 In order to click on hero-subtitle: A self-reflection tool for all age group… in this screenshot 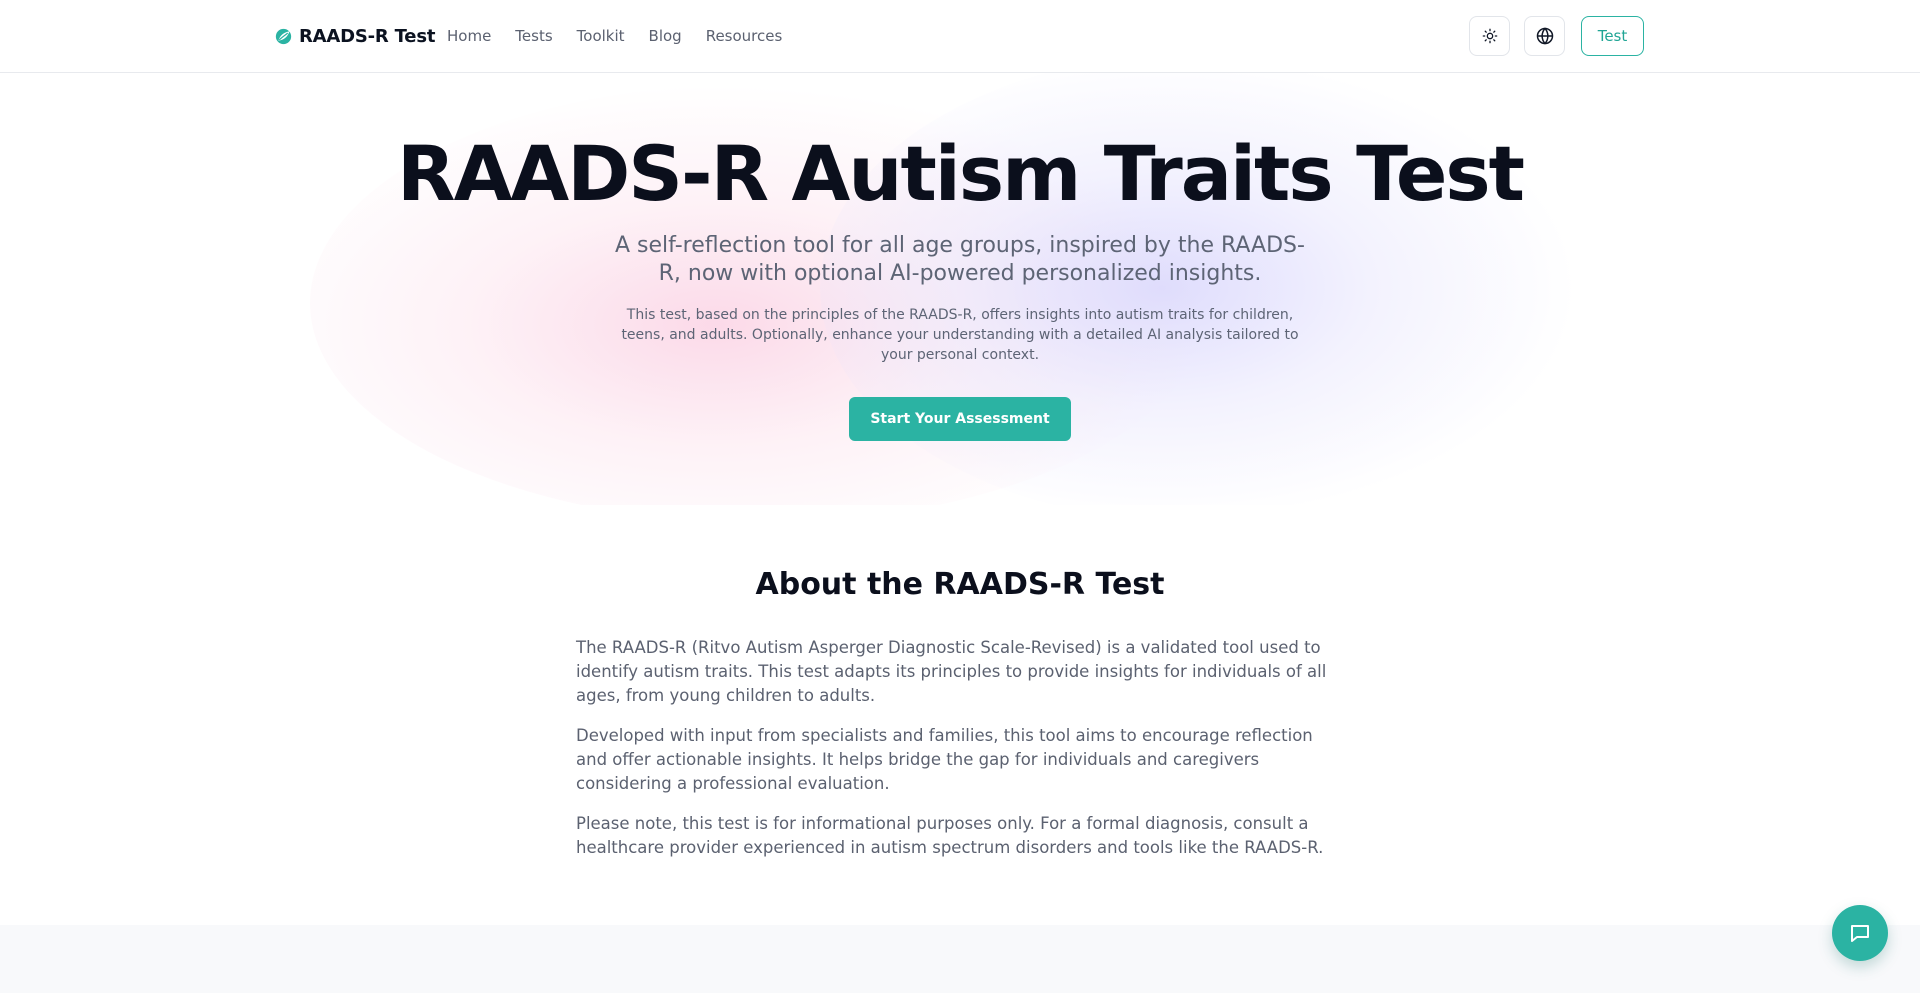, I will do `click(960, 259)`.